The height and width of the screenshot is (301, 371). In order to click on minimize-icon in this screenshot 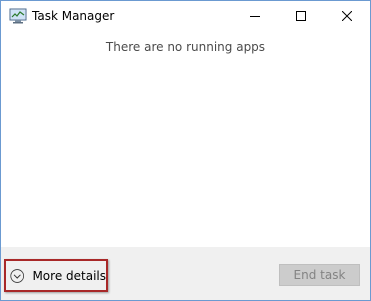, I will do `click(255, 16)`.